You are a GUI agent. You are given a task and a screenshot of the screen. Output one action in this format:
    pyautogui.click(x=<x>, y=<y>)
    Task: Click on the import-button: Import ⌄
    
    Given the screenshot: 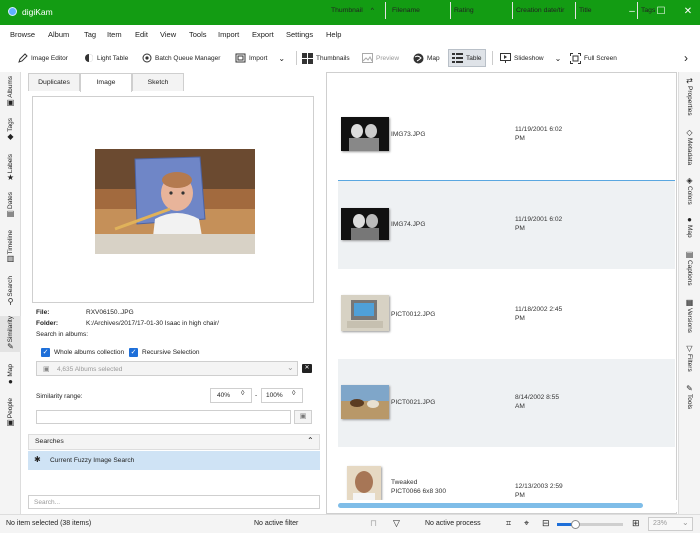 What is the action you would take?
    pyautogui.click(x=260, y=58)
    